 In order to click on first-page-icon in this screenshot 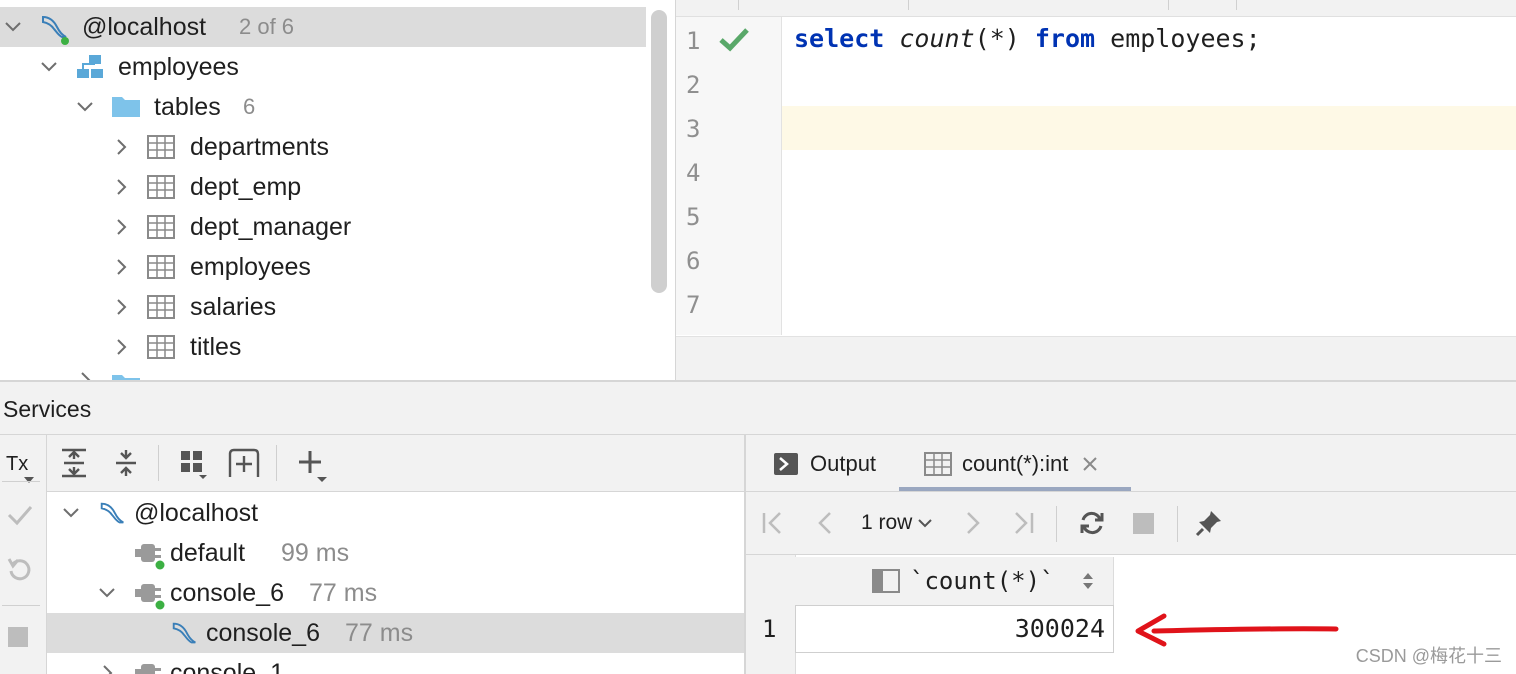, I will do `click(773, 523)`.